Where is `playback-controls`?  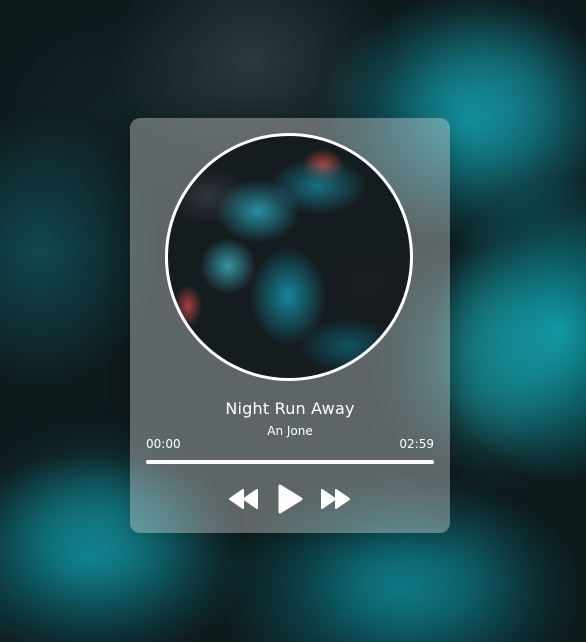 playback-controls is located at coordinates (290, 499).